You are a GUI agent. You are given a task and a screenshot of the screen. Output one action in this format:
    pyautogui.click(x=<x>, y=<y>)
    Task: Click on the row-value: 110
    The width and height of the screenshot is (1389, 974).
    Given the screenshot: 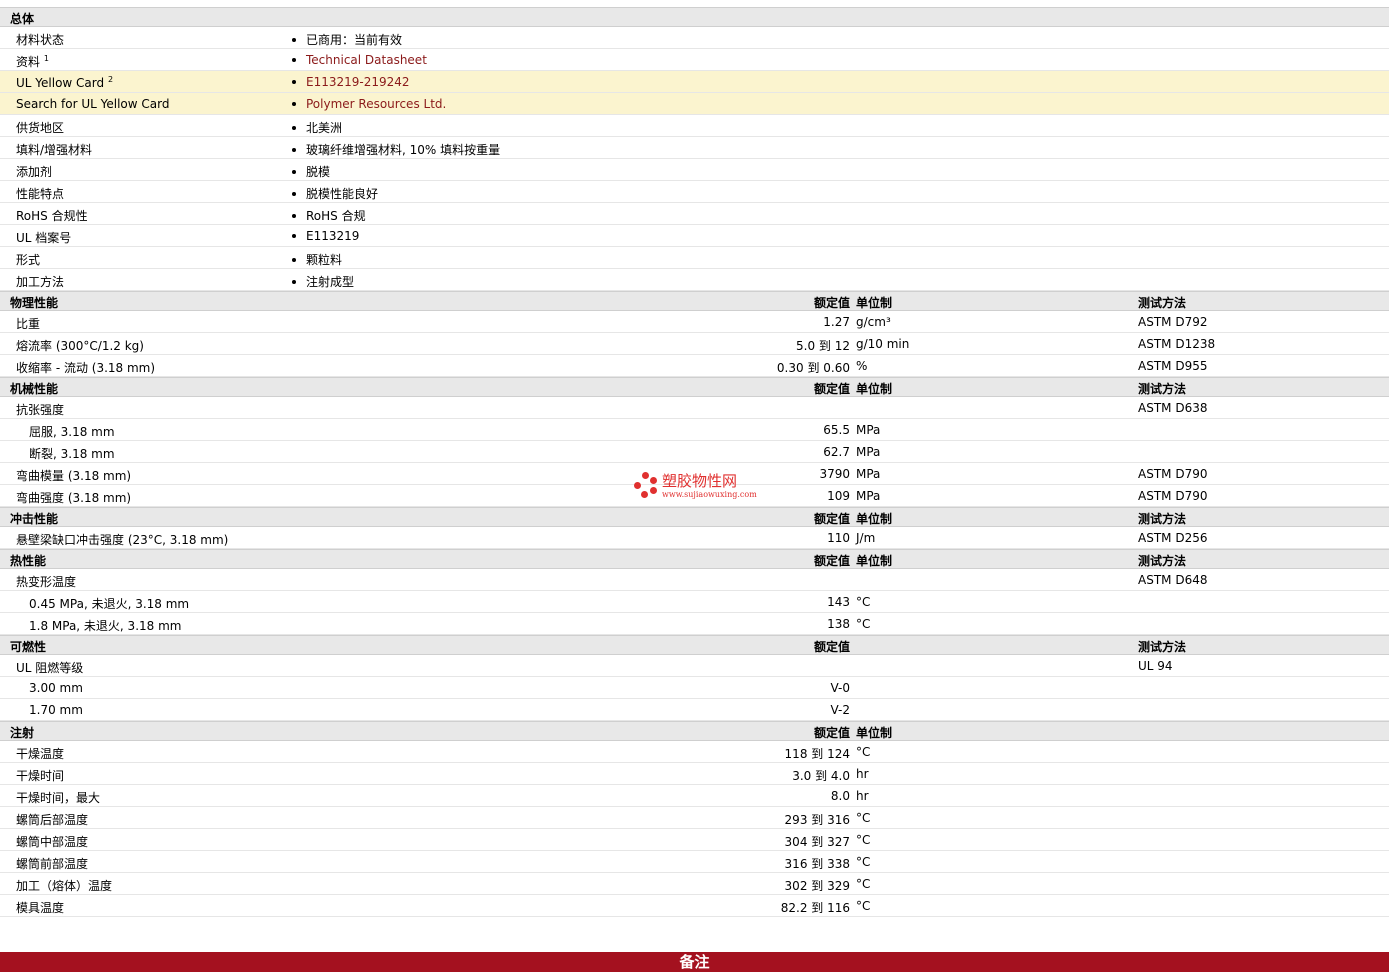 What is the action you would take?
    pyautogui.click(x=838, y=538)
    